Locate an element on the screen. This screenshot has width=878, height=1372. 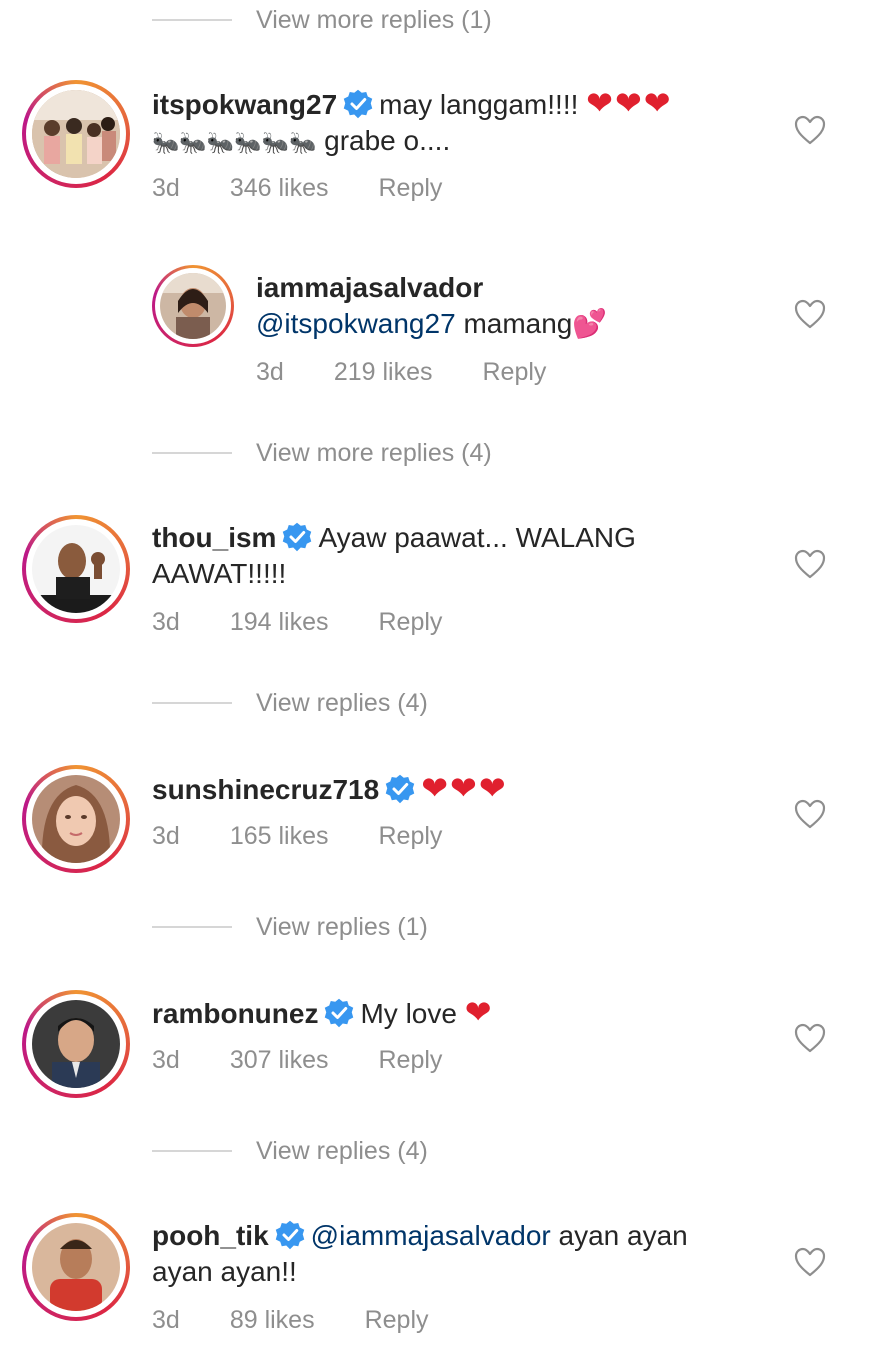
comment-meta: 3d 307 likes Reply is located at coordinates (322, 1060).